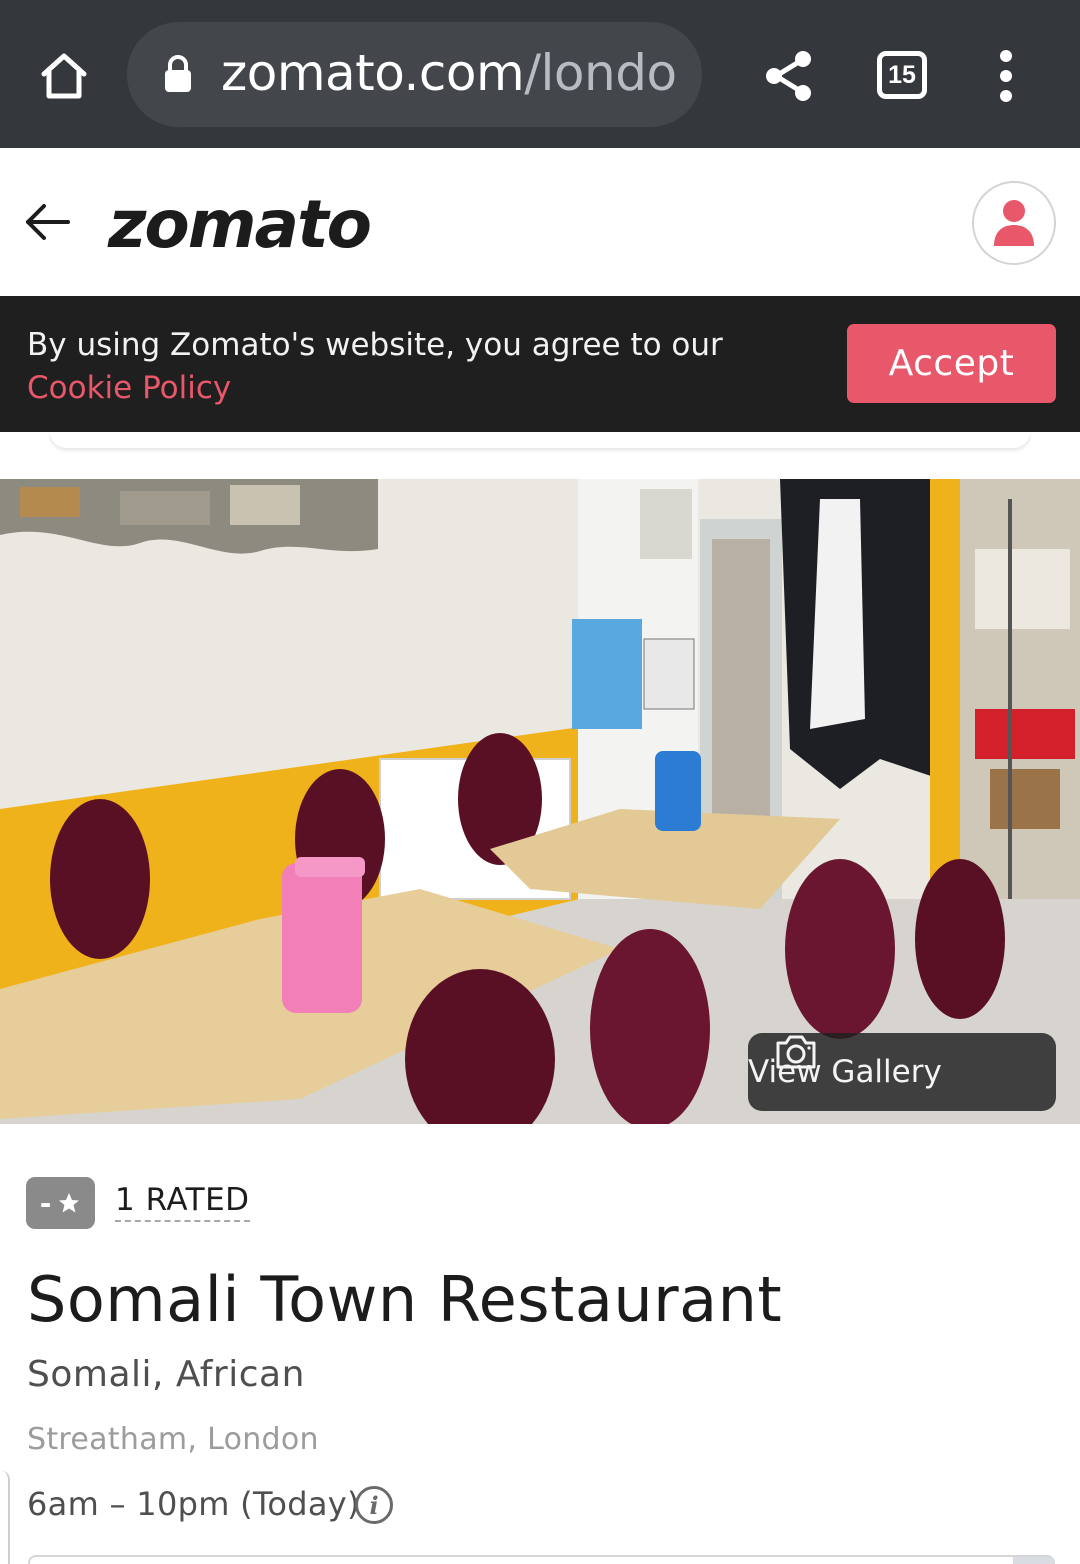  I want to click on url-path: /londo, so click(600, 73).